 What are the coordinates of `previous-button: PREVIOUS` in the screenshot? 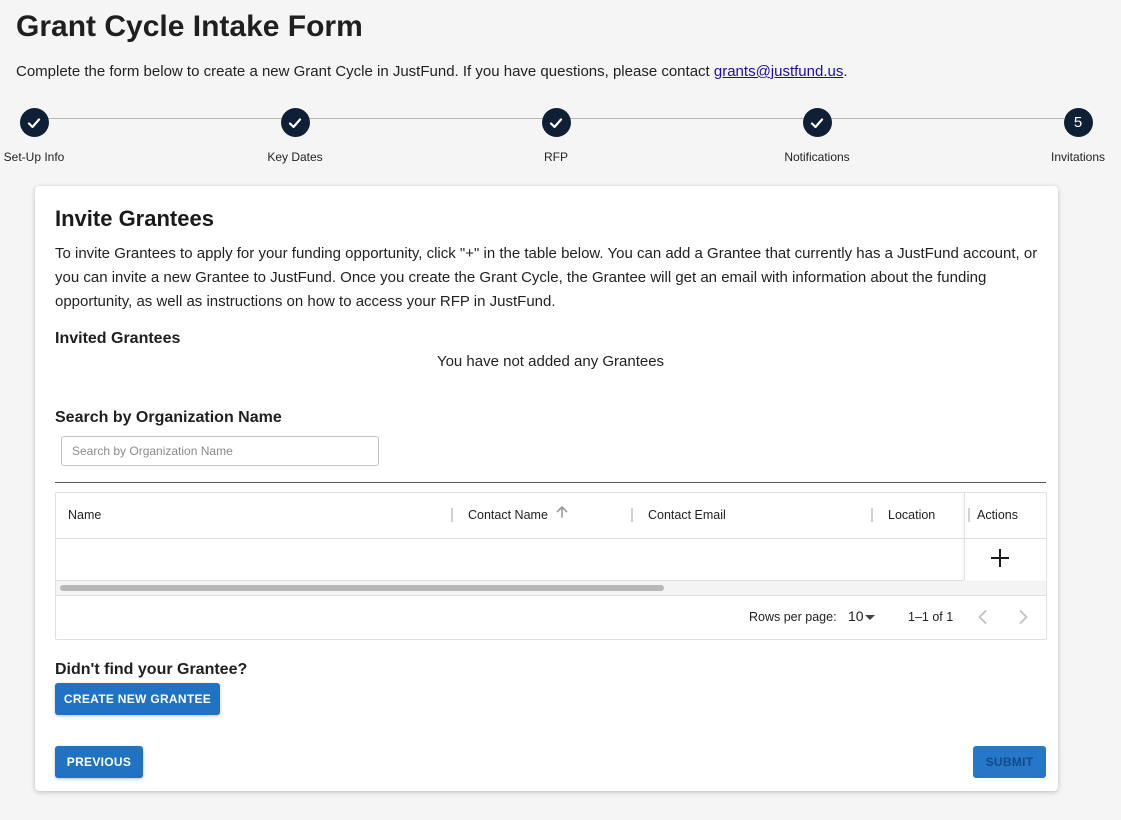 It's located at (99, 762).